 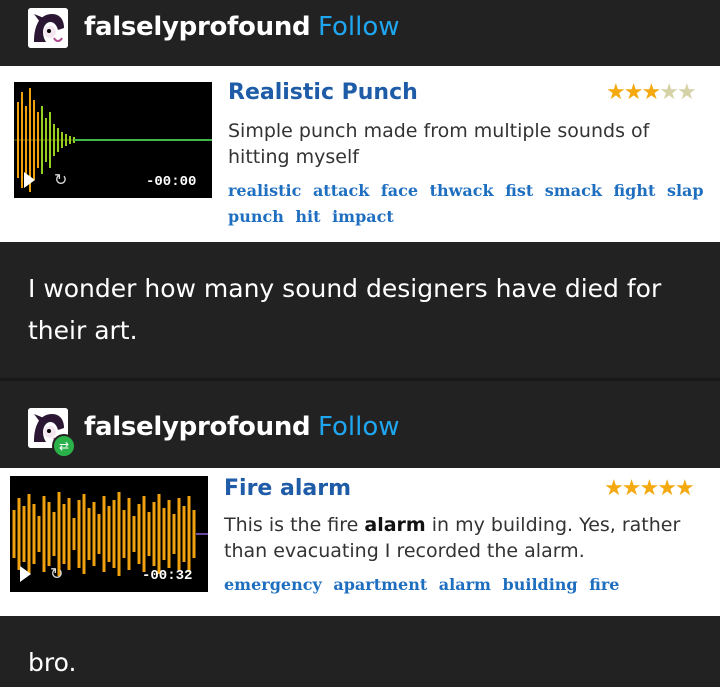 What do you see at coordinates (462, 190) in the screenshot?
I see `tag-link: thwack` at bounding box center [462, 190].